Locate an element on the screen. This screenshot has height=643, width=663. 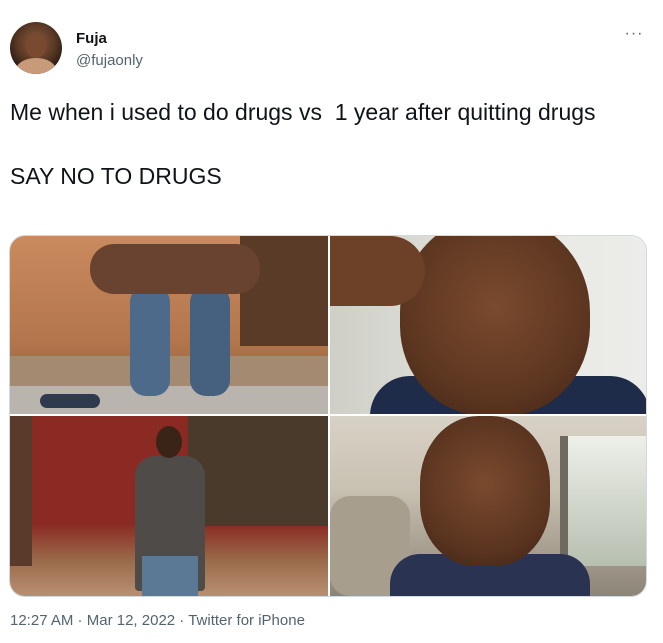
avatar-body is located at coordinates (36, 66).